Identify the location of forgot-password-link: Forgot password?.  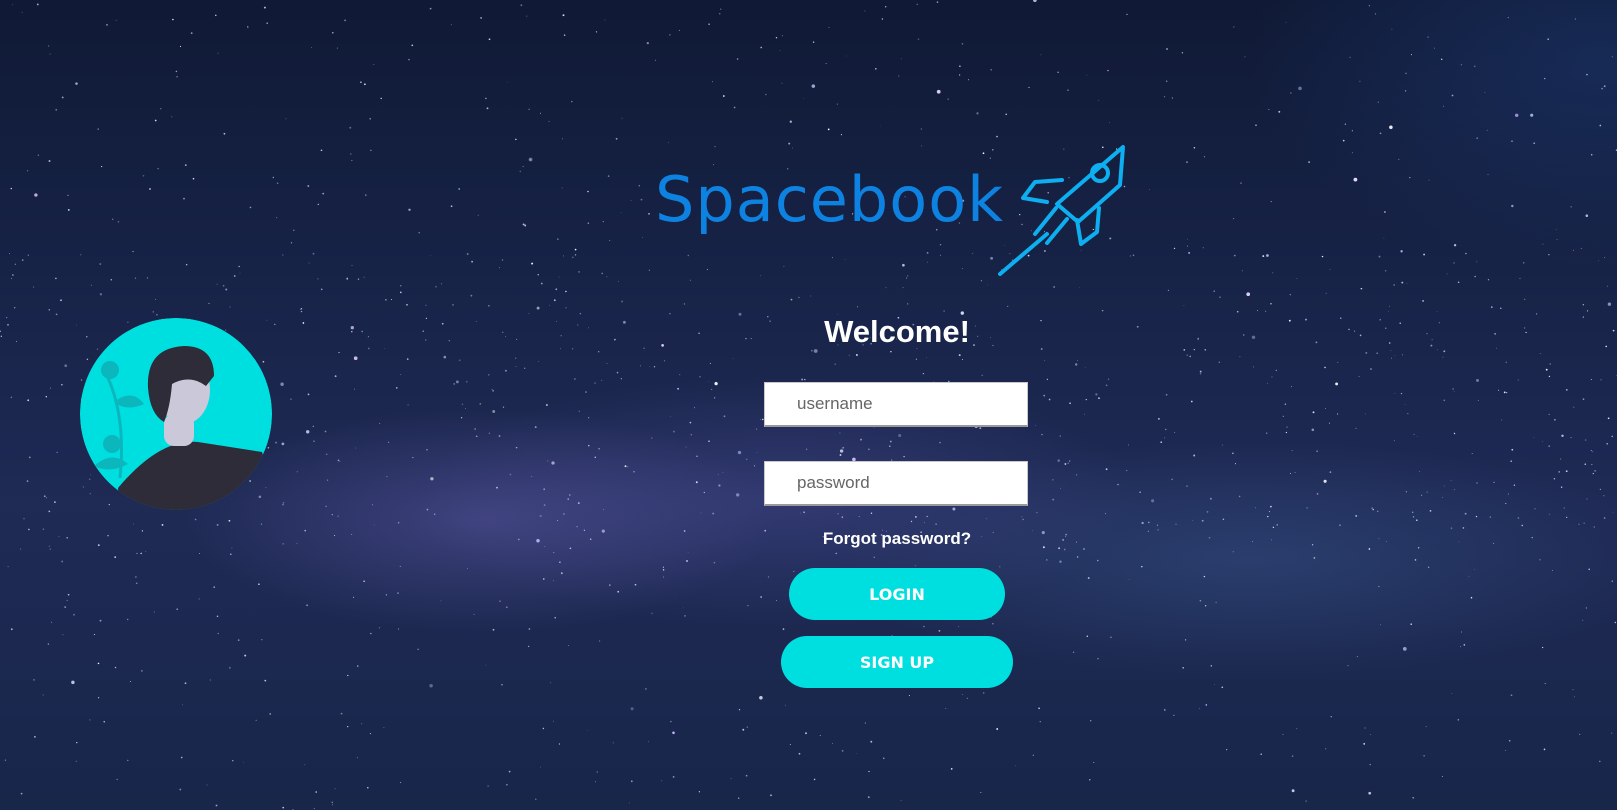
(897, 539).